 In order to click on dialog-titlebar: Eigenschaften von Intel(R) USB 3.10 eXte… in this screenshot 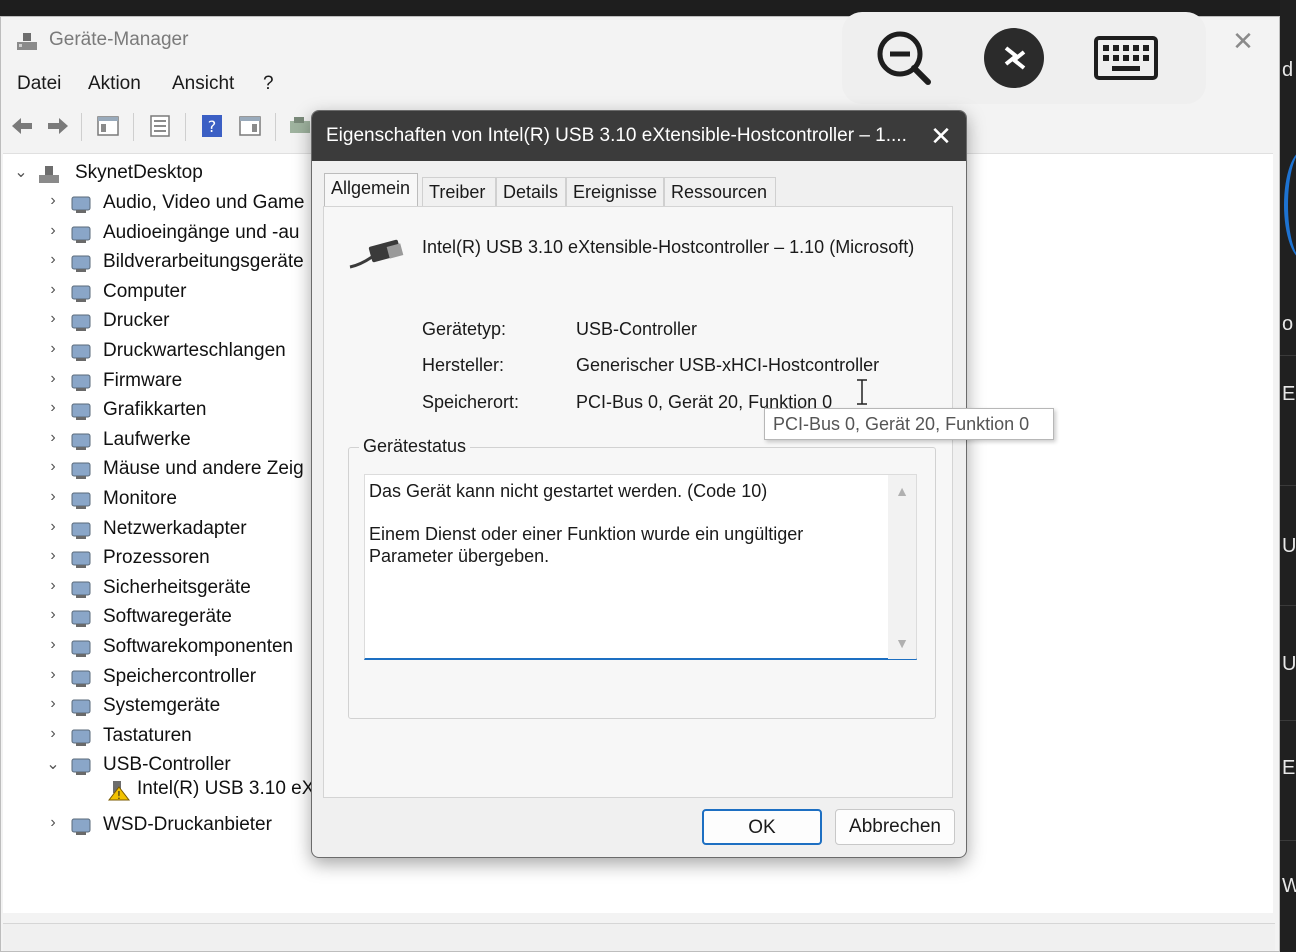, I will do `click(639, 136)`.